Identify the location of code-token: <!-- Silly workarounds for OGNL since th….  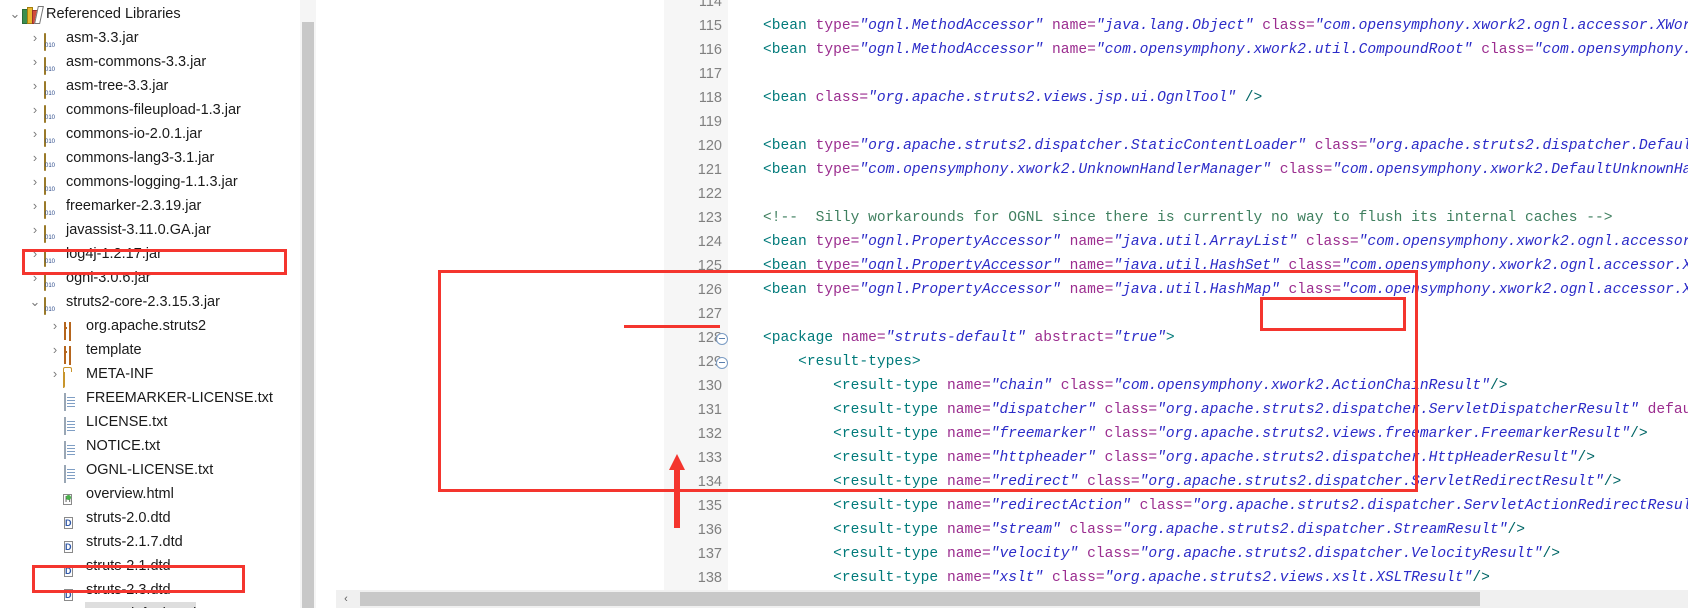
(1170, 218).